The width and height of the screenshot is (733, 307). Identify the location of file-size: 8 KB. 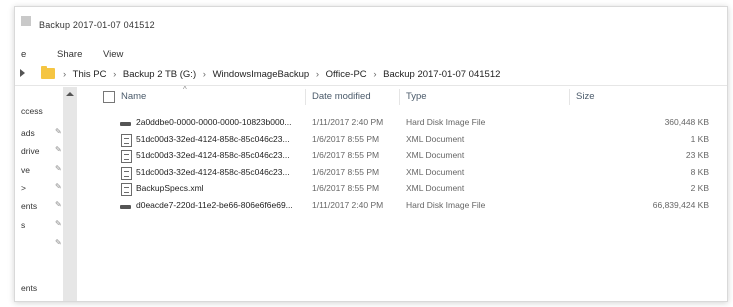
(699, 171).